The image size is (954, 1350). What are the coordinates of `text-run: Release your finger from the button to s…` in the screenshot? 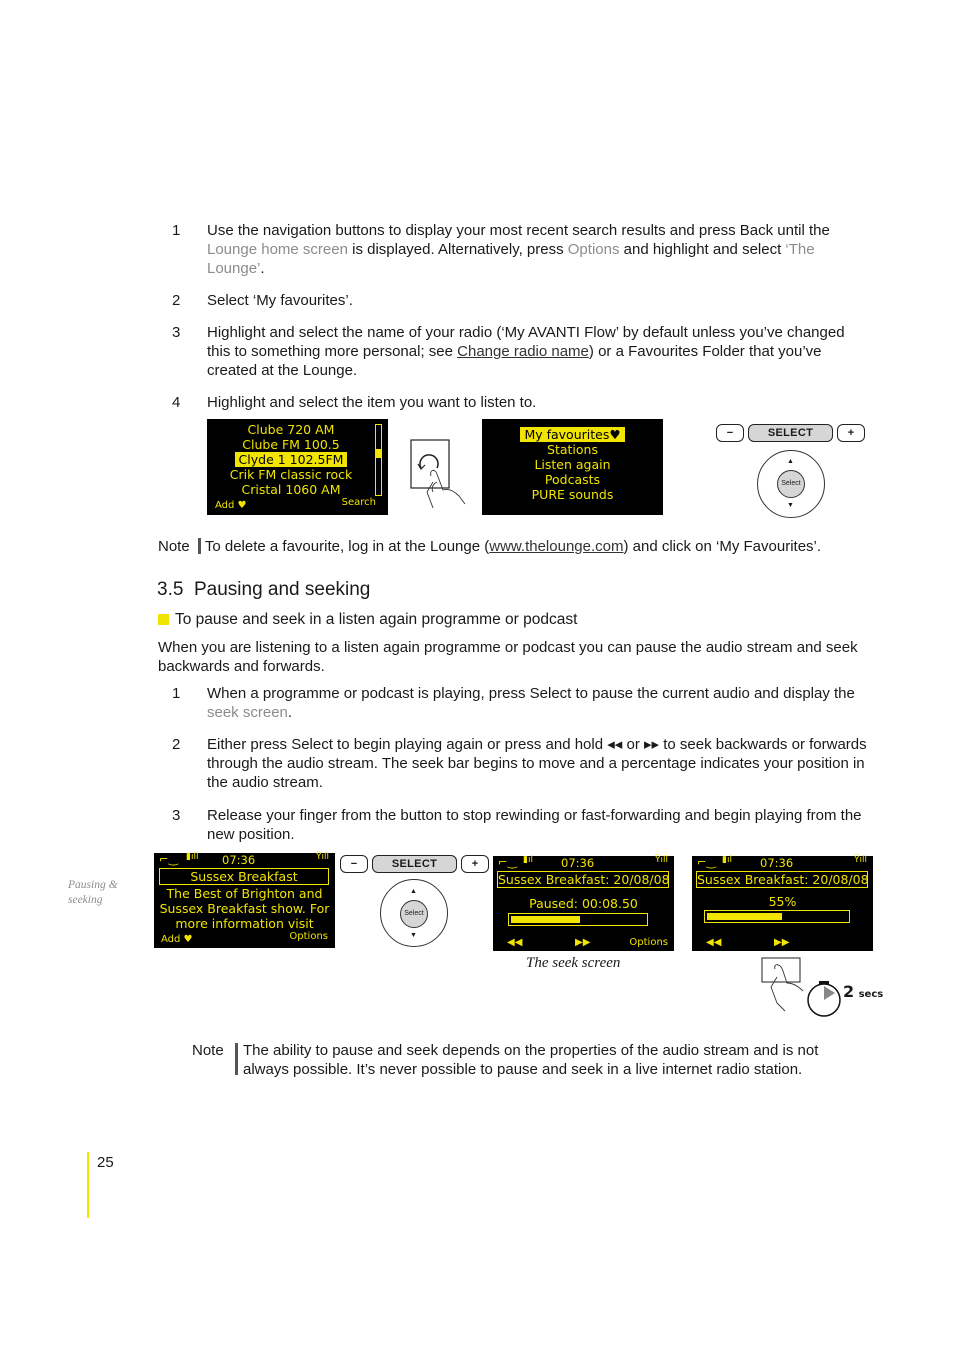 It's located at (534, 825).